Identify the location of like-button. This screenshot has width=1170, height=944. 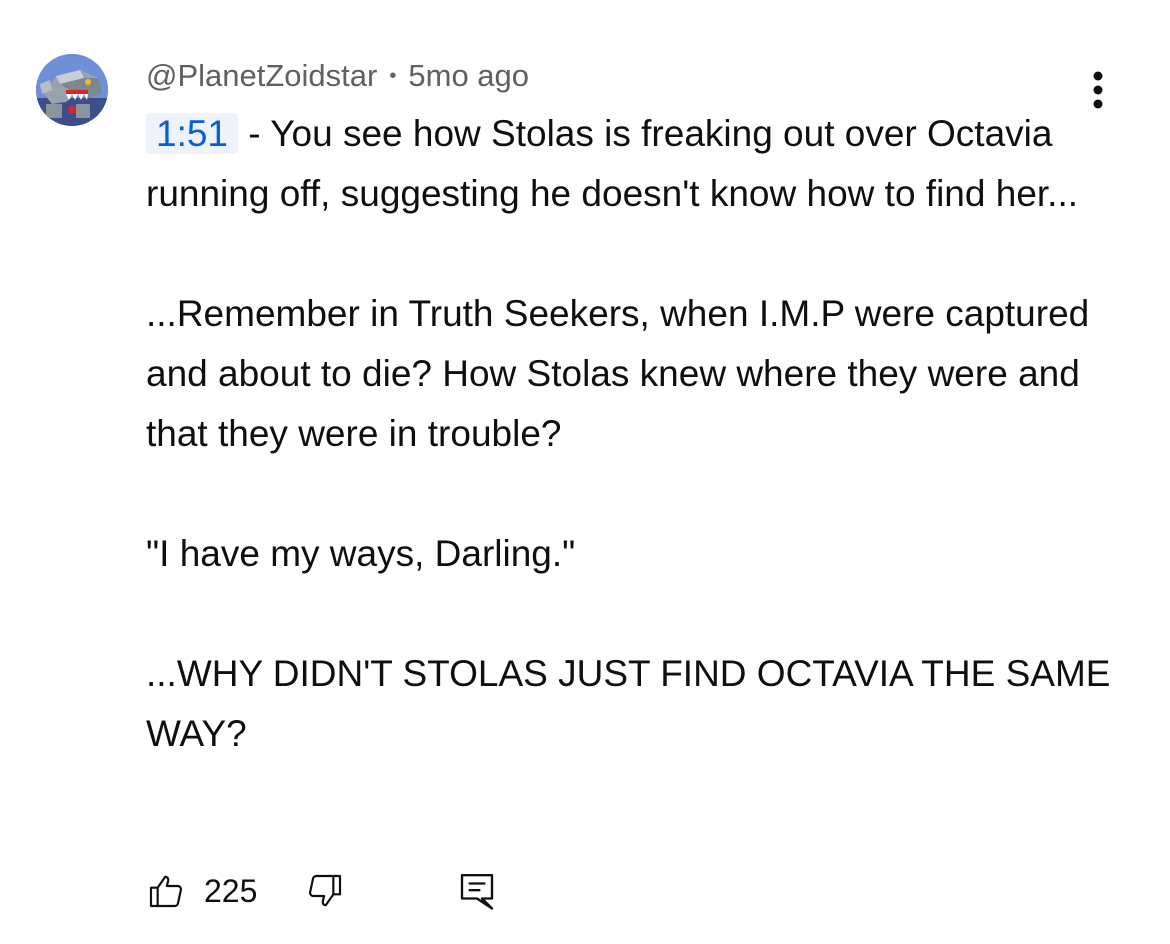
(166, 891).